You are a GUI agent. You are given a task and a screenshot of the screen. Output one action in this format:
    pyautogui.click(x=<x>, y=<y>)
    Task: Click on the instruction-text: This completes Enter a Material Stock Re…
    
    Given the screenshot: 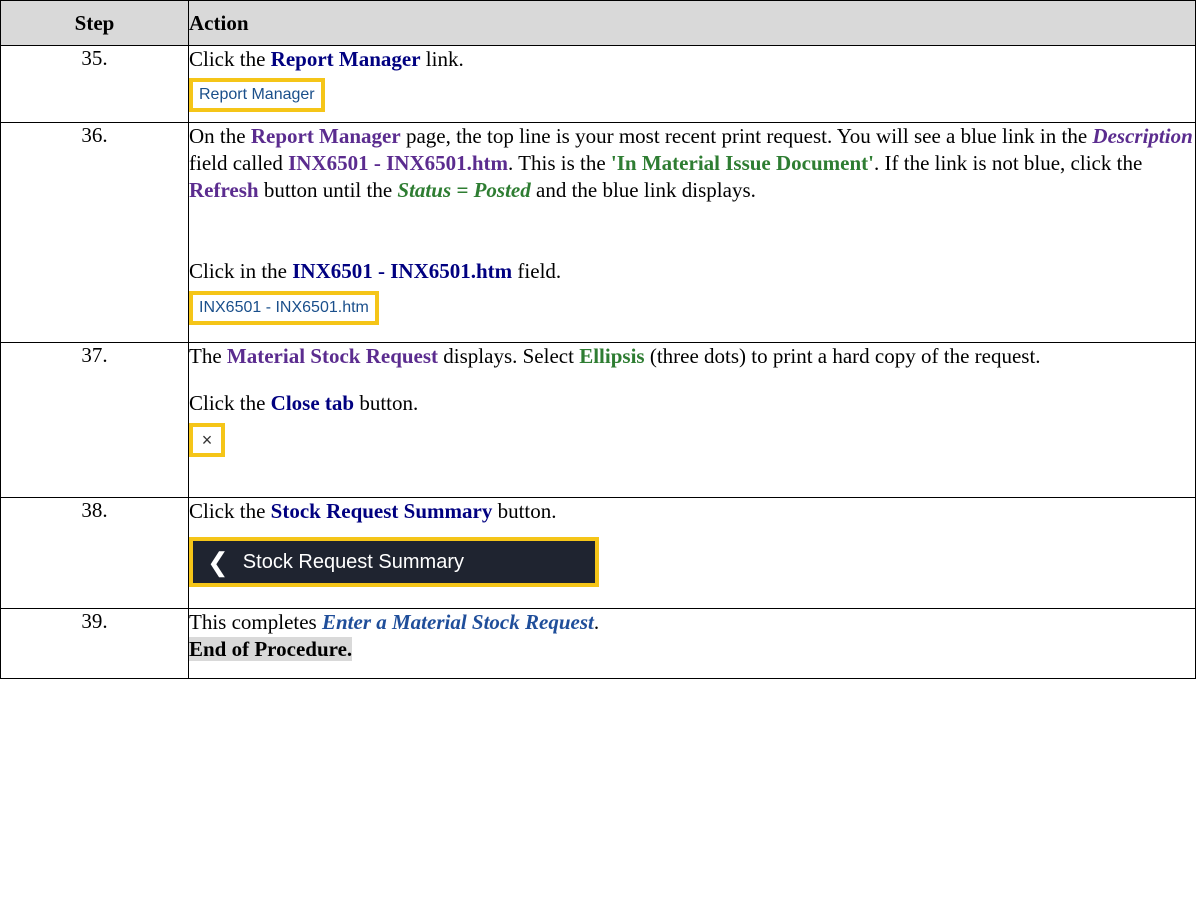 What is the action you would take?
    pyautogui.click(x=394, y=622)
    